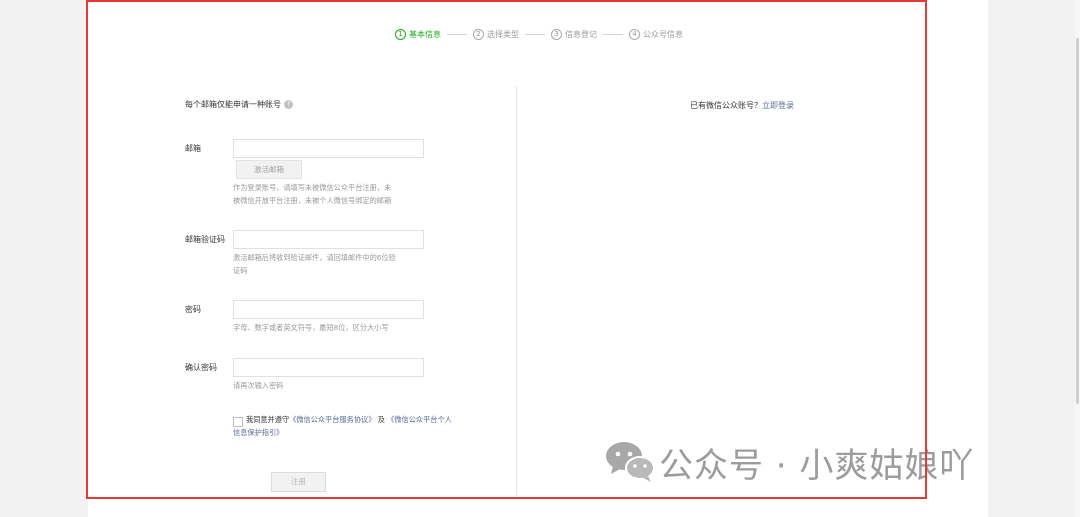 This screenshot has width=1080, height=517. What do you see at coordinates (817, 466) in the screenshot?
I see `watermark-text: 公众号 · 小爽姑娘吖` at bounding box center [817, 466].